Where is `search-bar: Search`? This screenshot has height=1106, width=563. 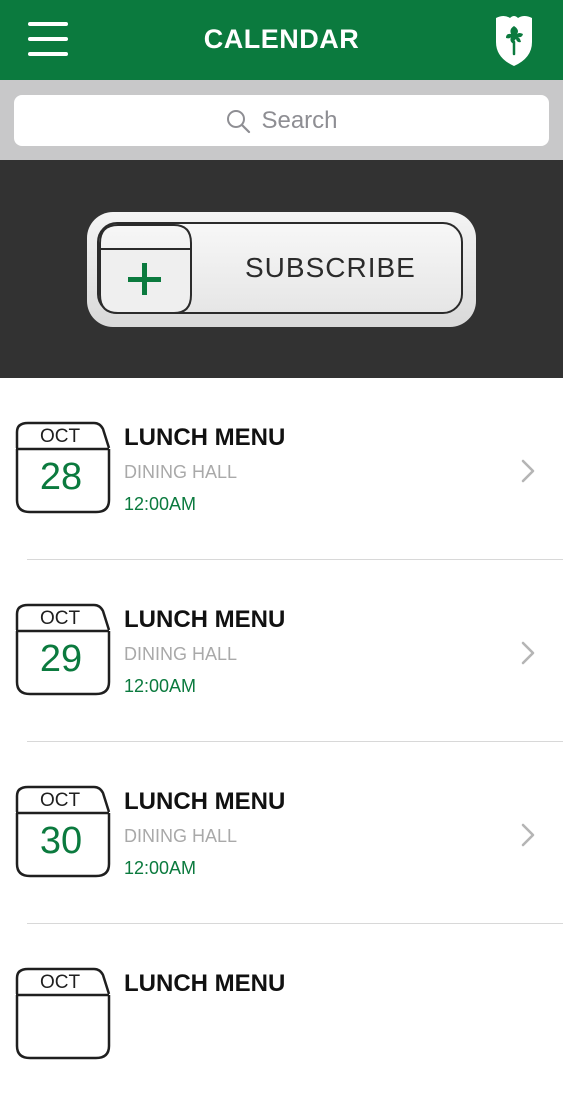
search-bar: Search is located at coordinates (281, 120).